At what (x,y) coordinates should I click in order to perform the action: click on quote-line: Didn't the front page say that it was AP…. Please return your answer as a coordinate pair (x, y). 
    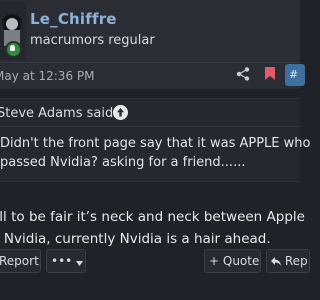
    Looking at the image, I should click on (155, 143).